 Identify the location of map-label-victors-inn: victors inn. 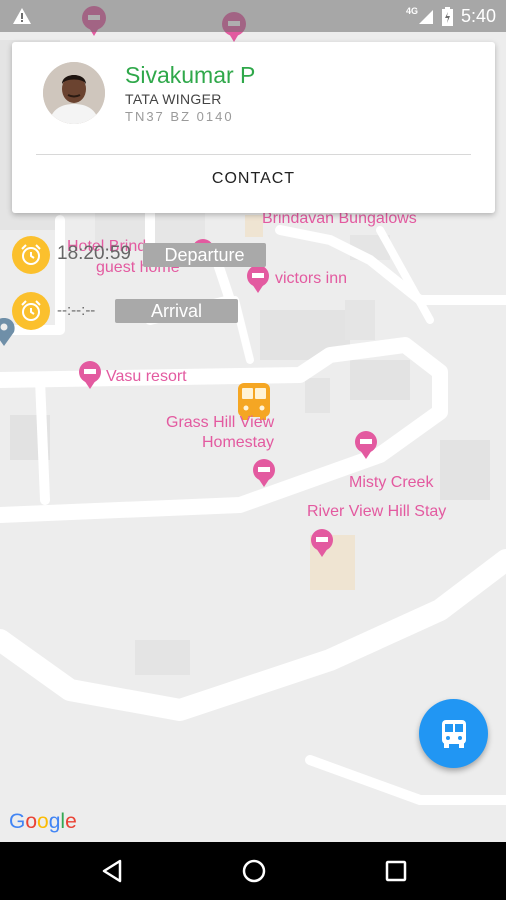
(311, 279).